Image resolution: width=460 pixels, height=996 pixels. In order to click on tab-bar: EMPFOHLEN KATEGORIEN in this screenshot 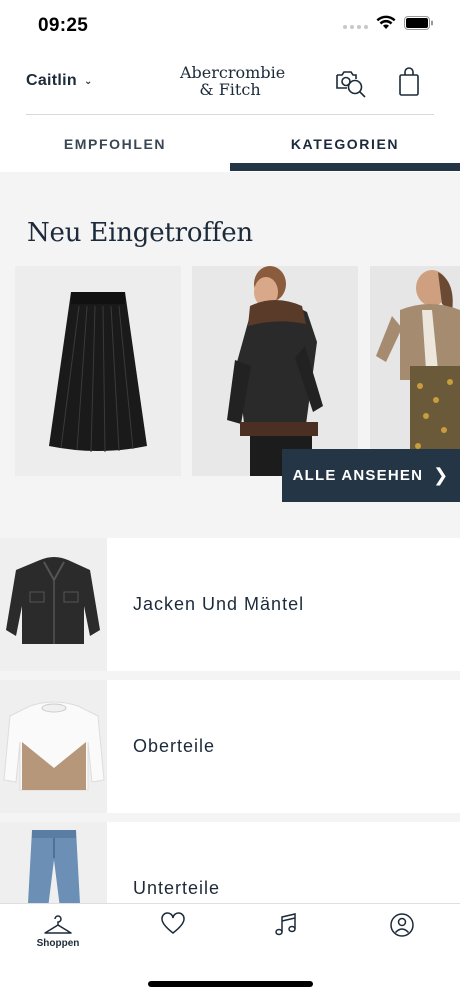, I will do `click(230, 144)`.